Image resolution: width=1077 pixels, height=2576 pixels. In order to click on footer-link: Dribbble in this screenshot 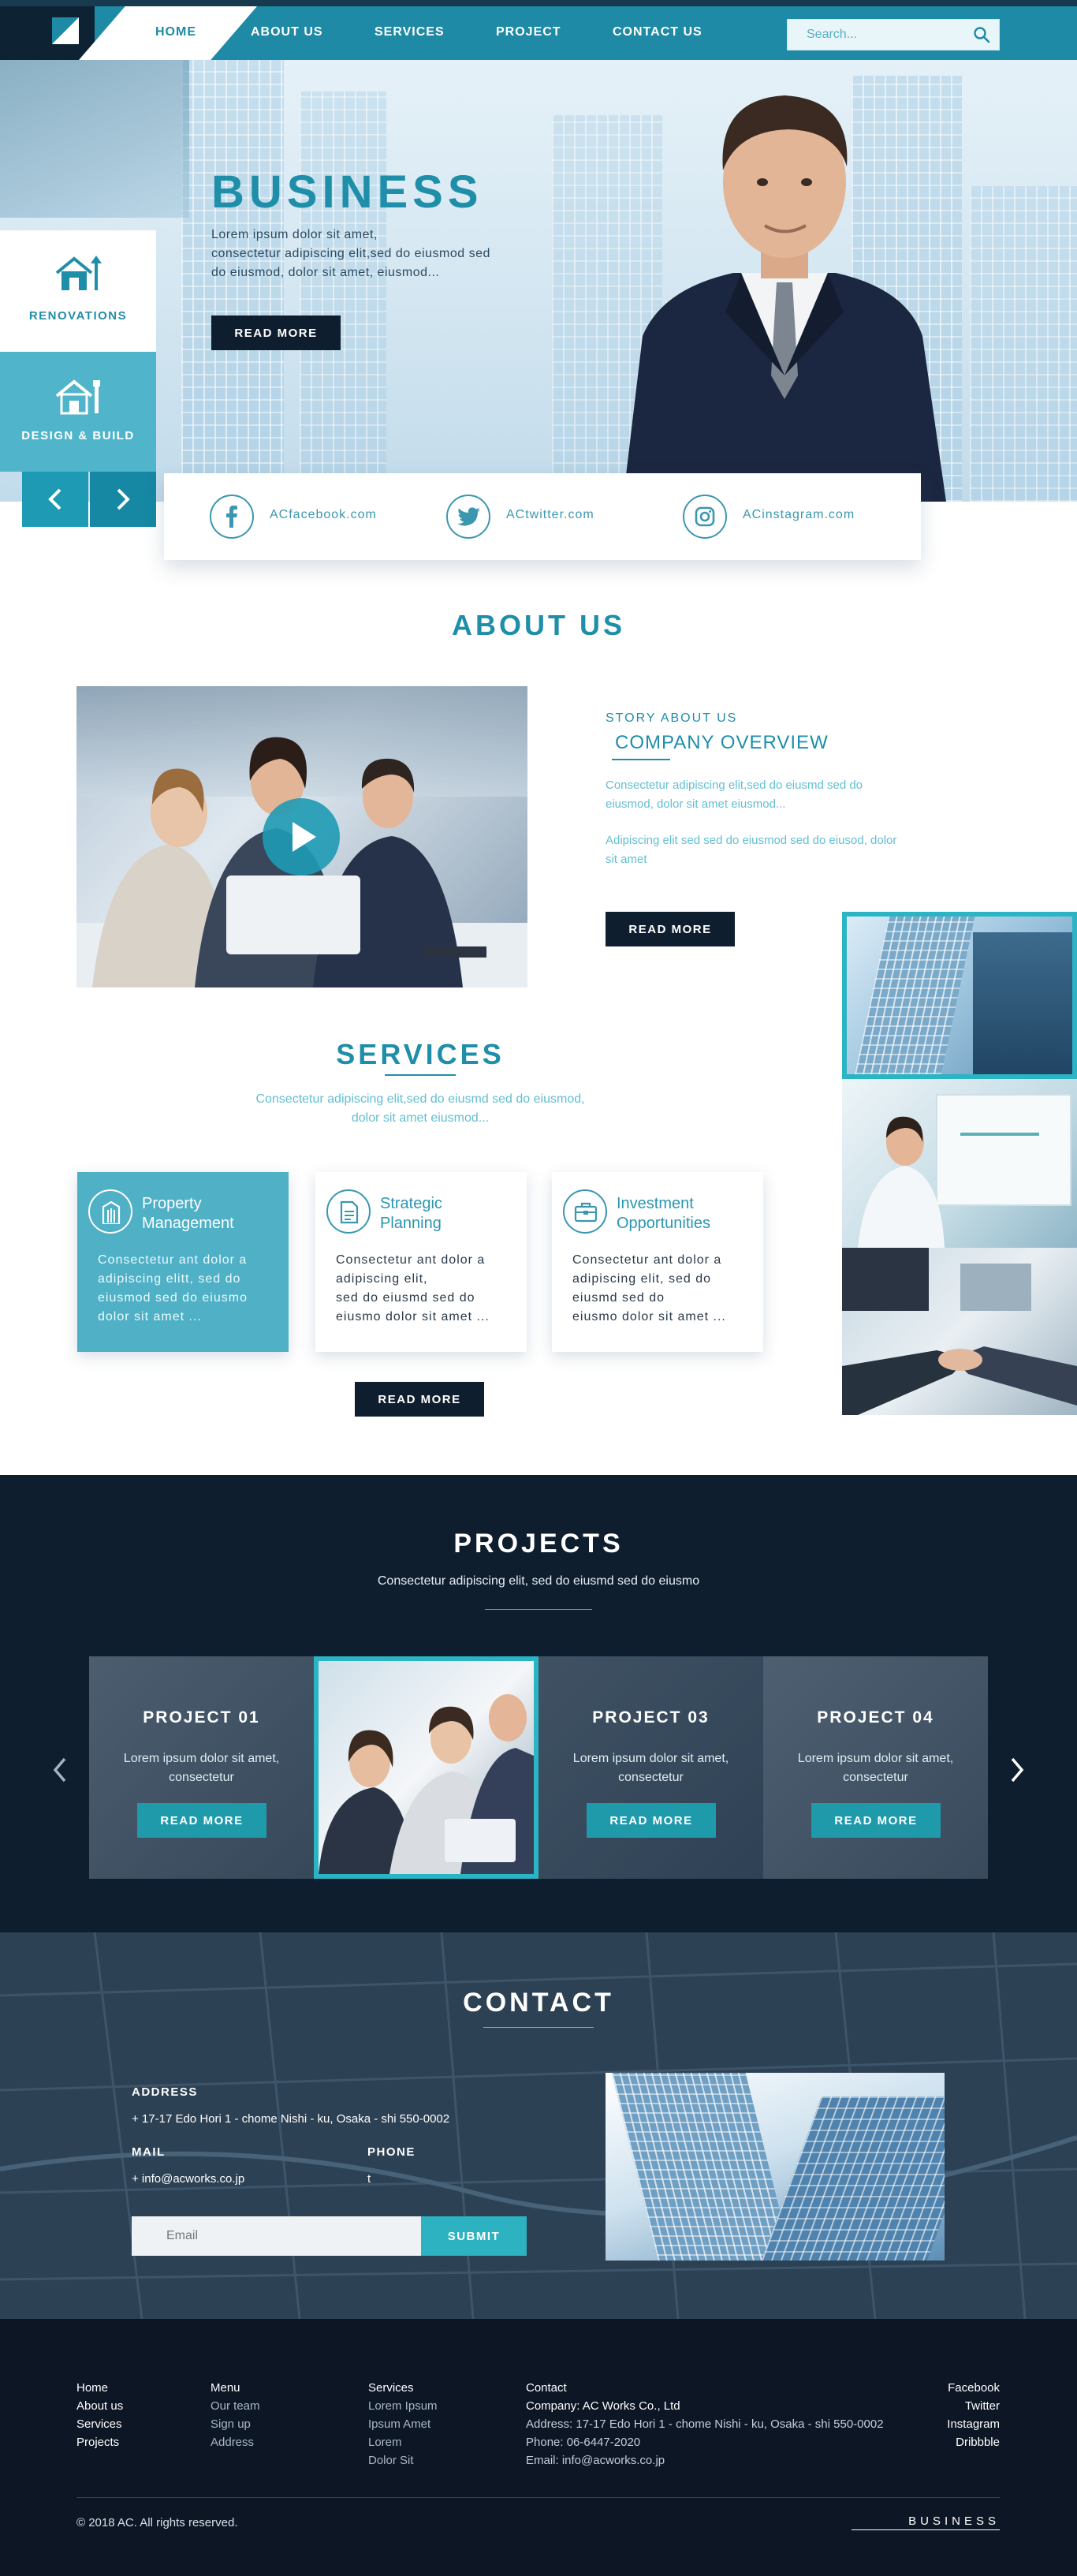, I will do `click(961, 2442)`.